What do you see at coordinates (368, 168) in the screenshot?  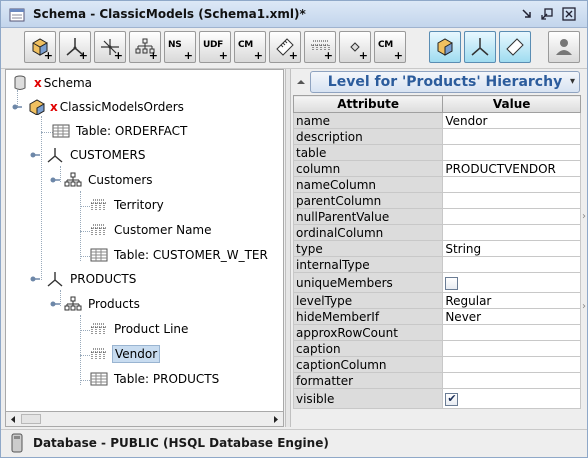 I see `property-attribute: column` at bounding box center [368, 168].